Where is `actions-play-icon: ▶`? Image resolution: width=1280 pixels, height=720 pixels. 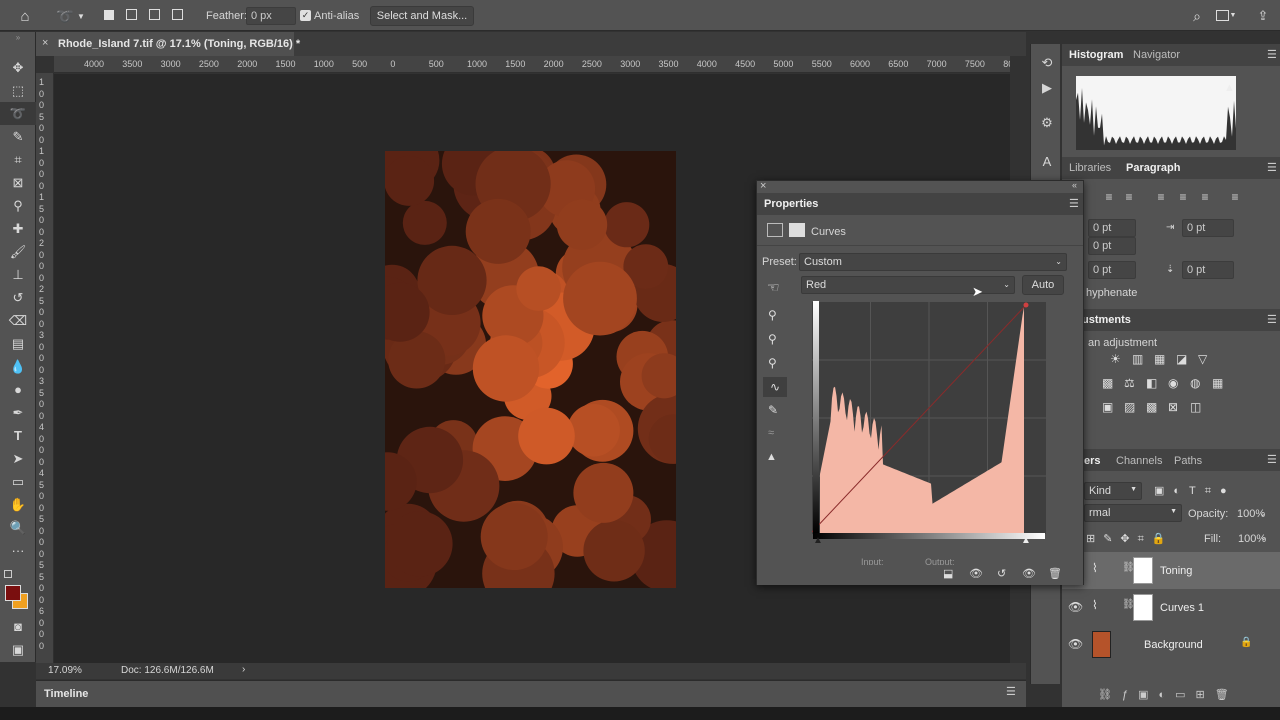
actions-play-icon: ▶ is located at coordinates (1047, 88).